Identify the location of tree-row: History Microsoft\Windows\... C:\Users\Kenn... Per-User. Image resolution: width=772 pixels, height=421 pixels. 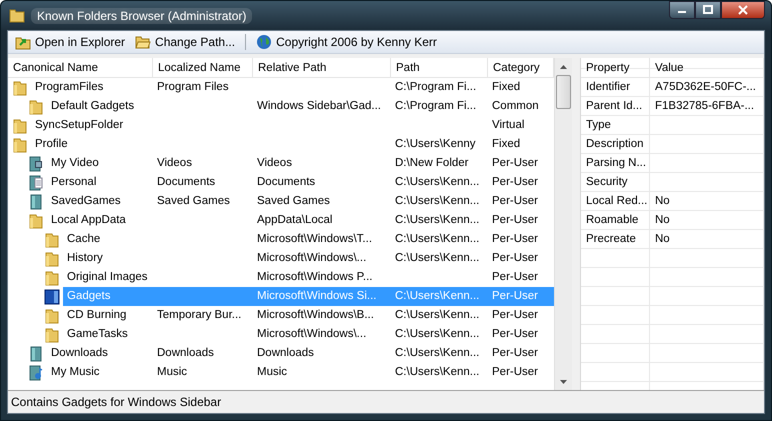
(308, 258).